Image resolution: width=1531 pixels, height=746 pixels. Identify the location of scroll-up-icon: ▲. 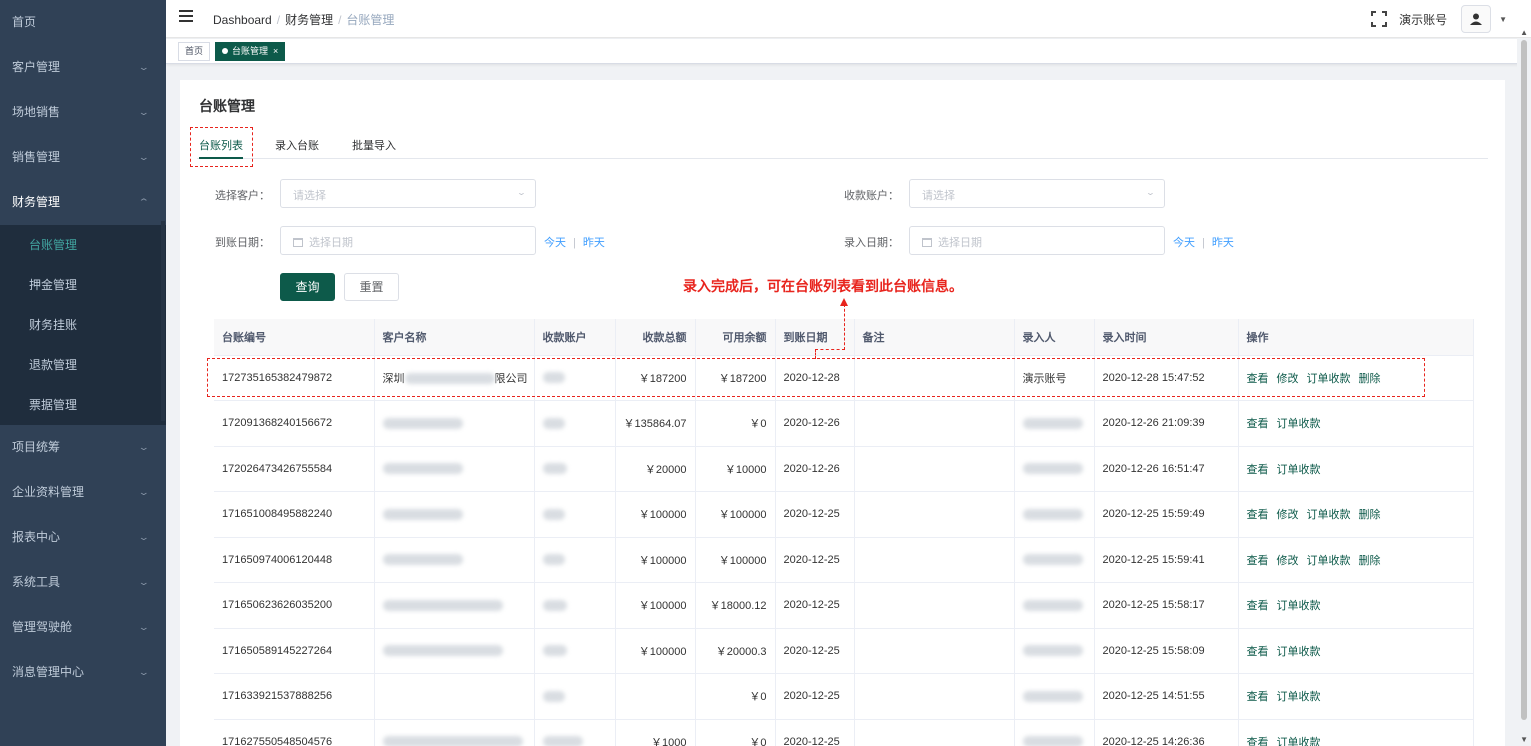
(1524, 32).